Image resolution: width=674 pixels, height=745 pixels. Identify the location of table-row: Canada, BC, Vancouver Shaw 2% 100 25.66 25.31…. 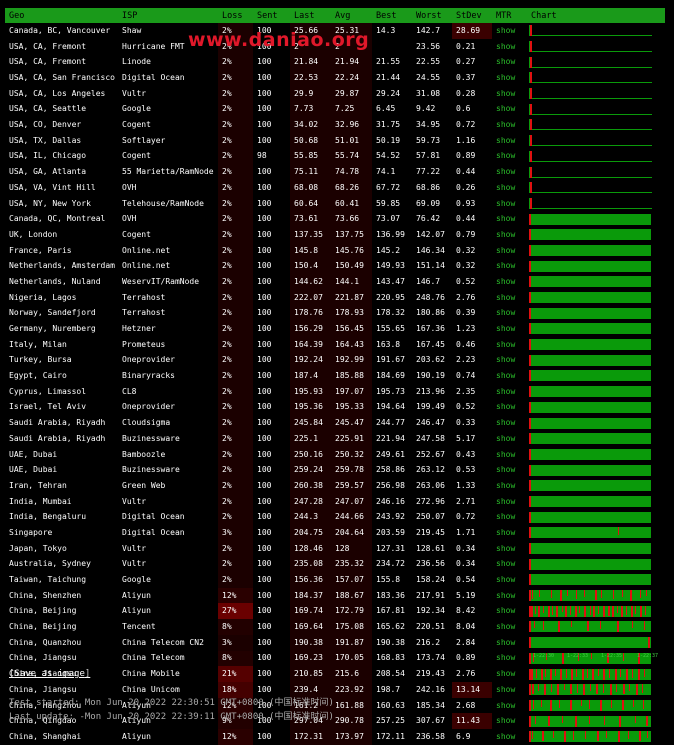
(335, 31).